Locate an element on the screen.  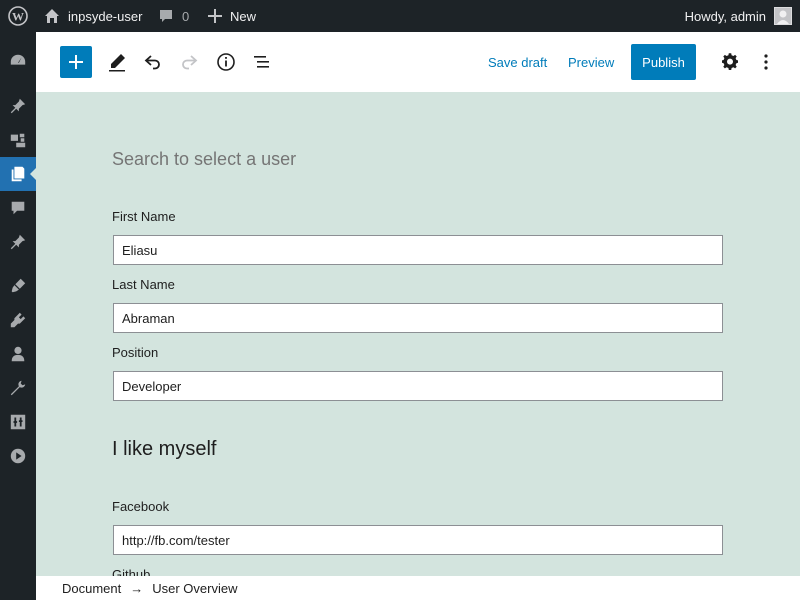
site-name-link: inpsyde-user is located at coordinates (93, 16).